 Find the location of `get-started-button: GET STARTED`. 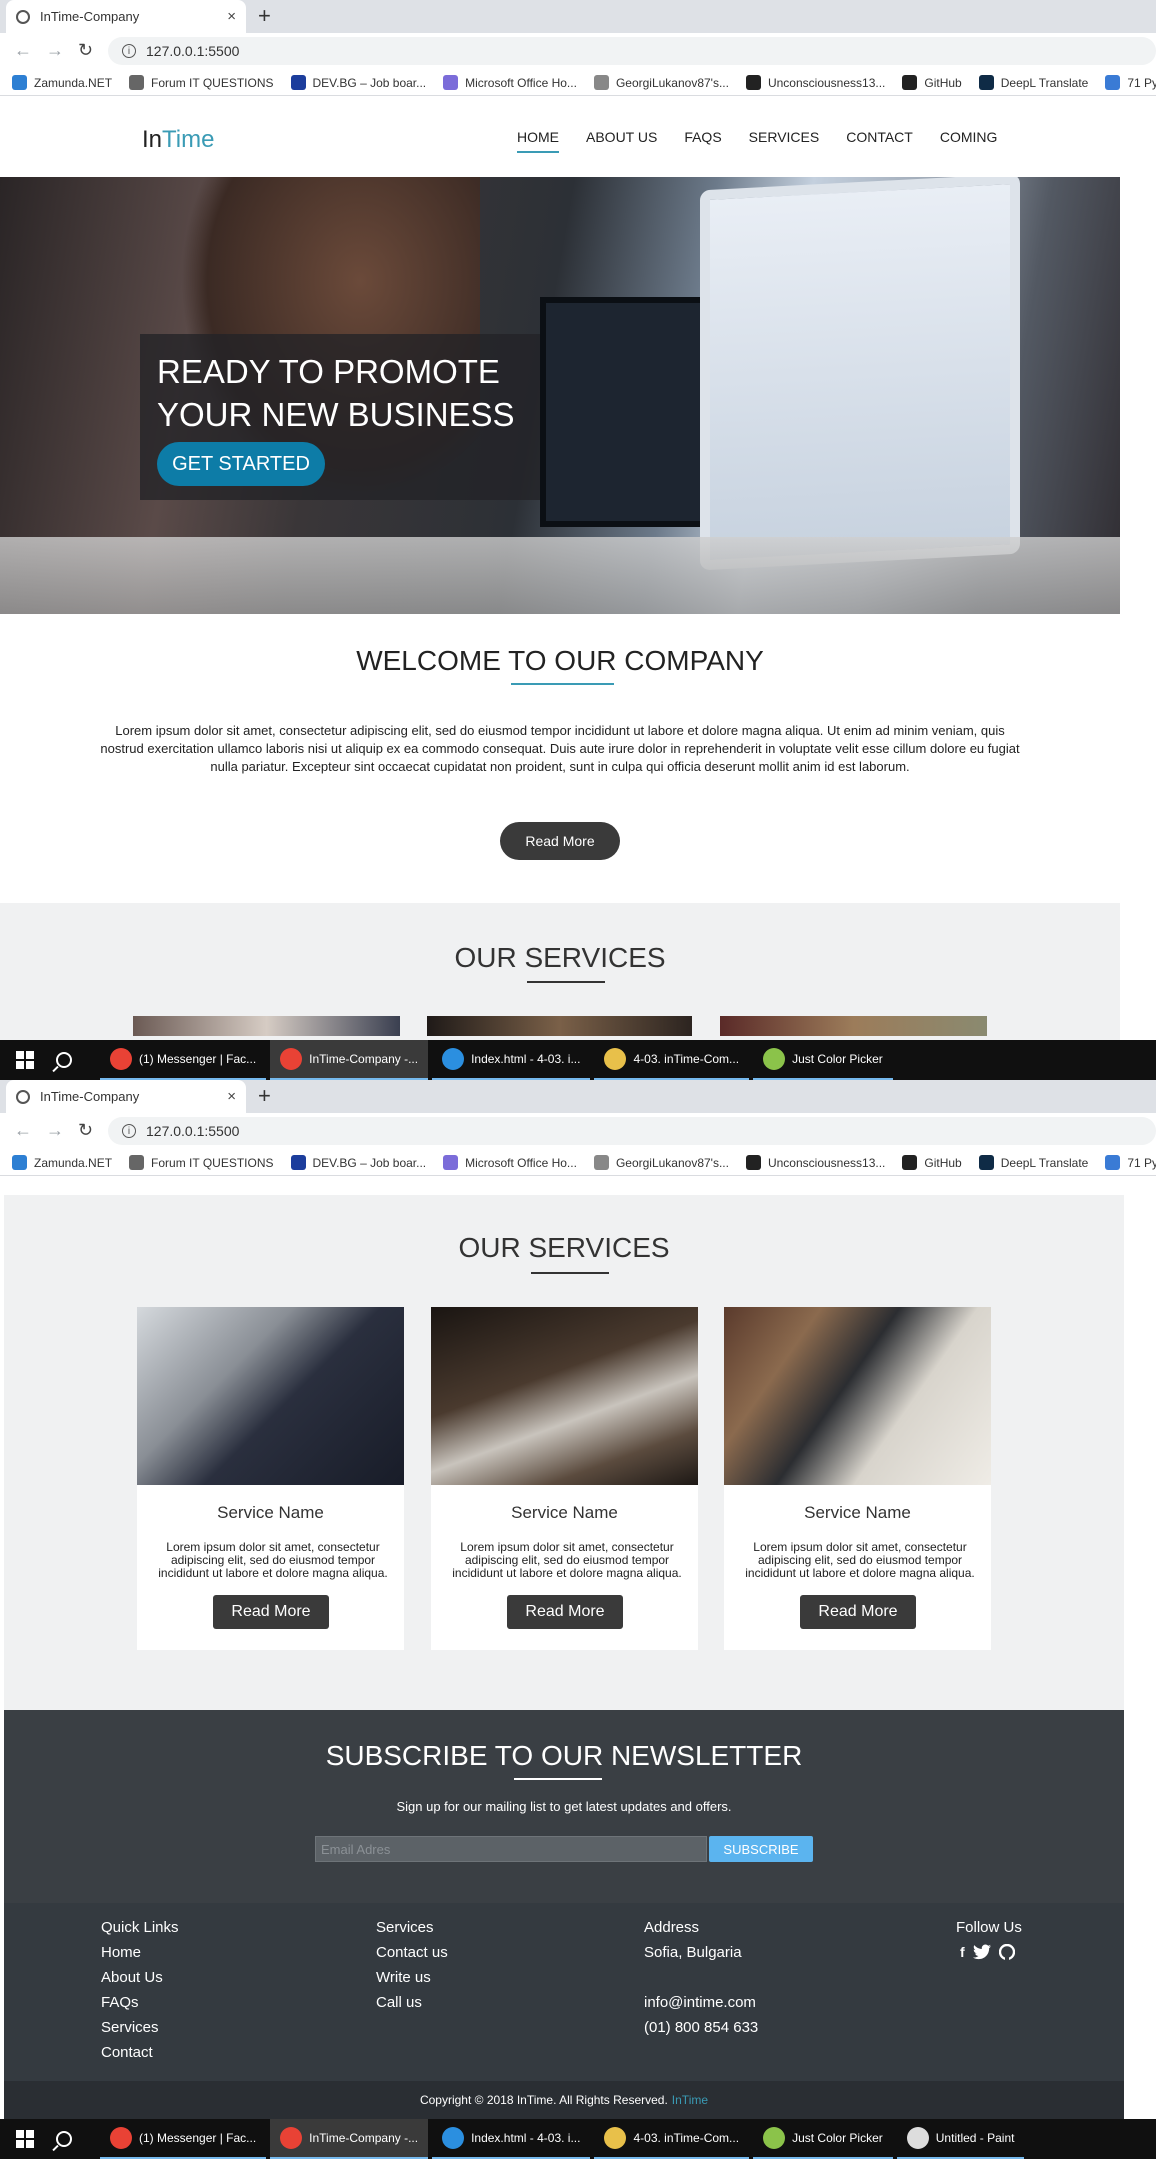

get-started-button: GET STARTED is located at coordinates (241, 464).